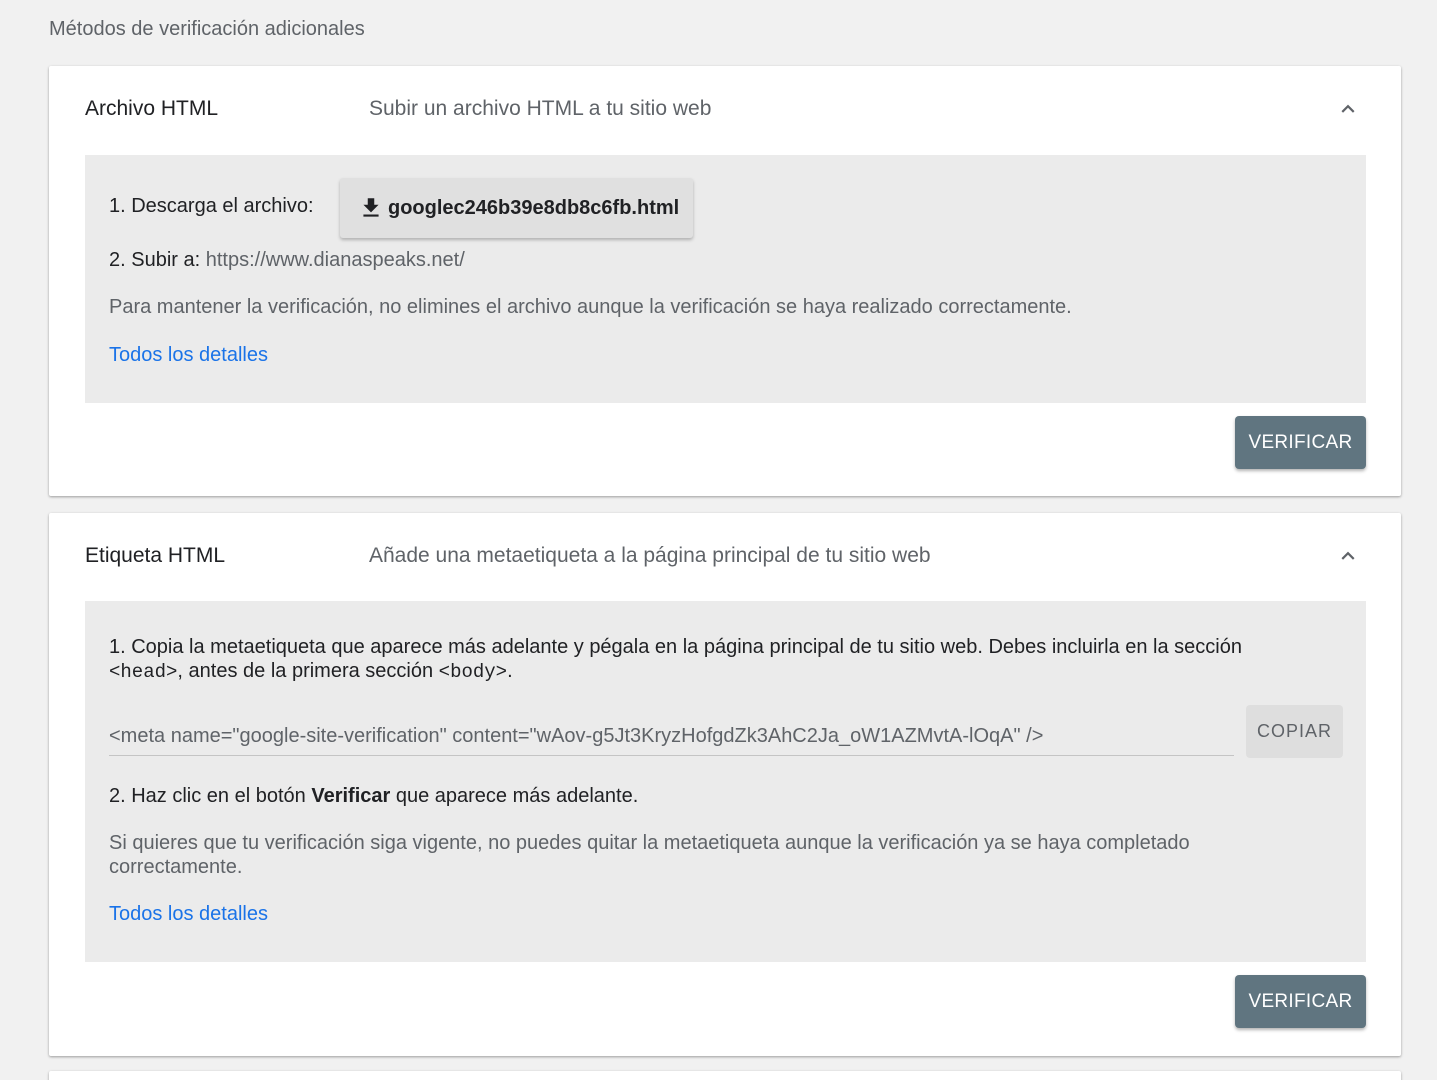  What do you see at coordinates (335, 260) in the screenshot?
I see `site-url: https://www.dianaspeaks.net/` at bounding box center [335, 260].